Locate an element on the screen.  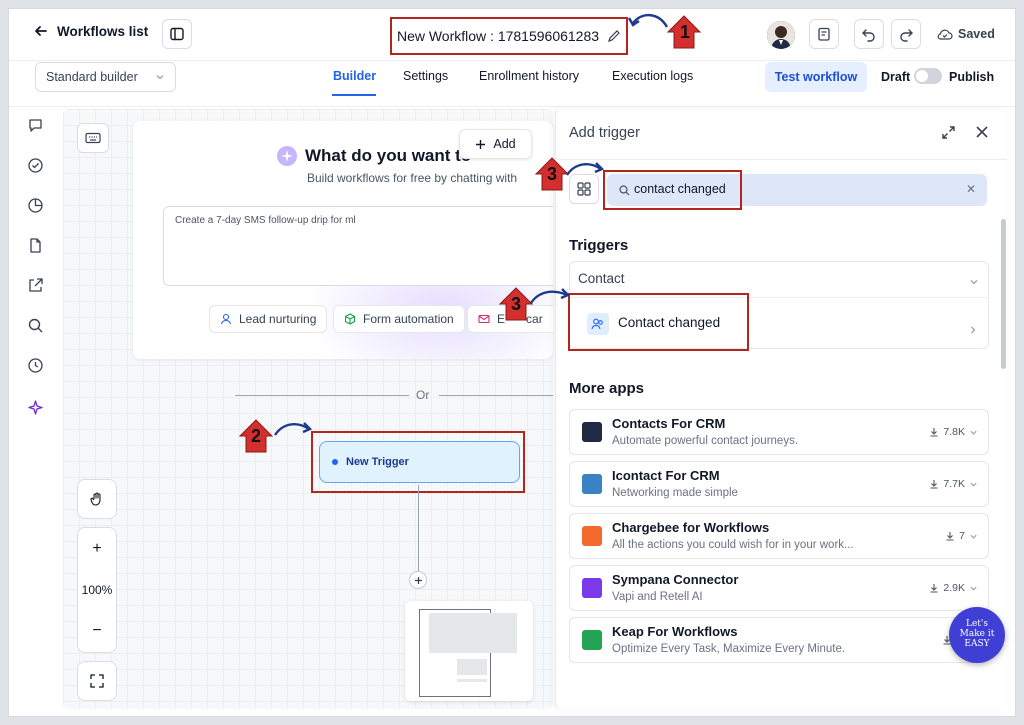
chip-form-automation: Form automation is located at coordinates (399, 319).